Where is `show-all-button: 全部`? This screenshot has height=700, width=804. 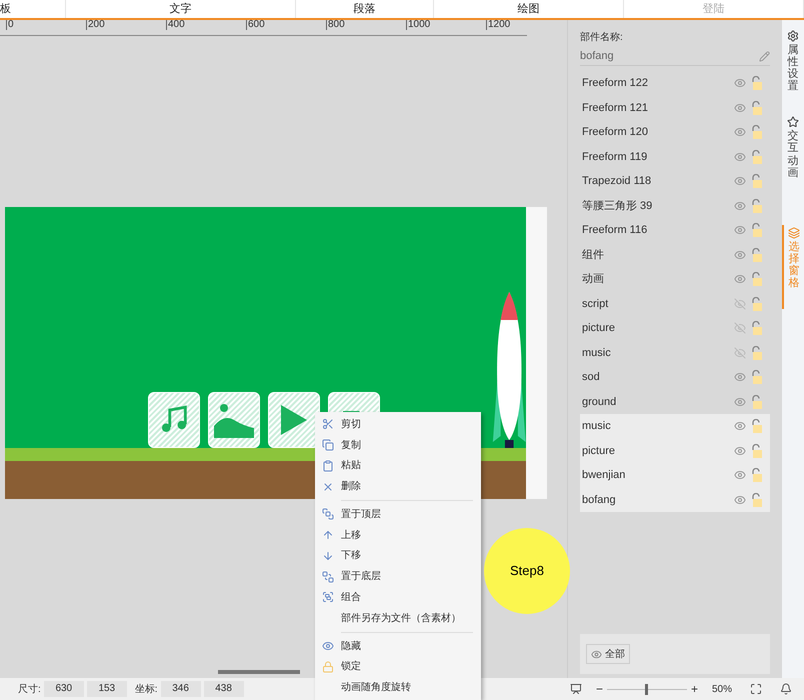
show-all-button: 全部 is located at coordinates (608, 654).